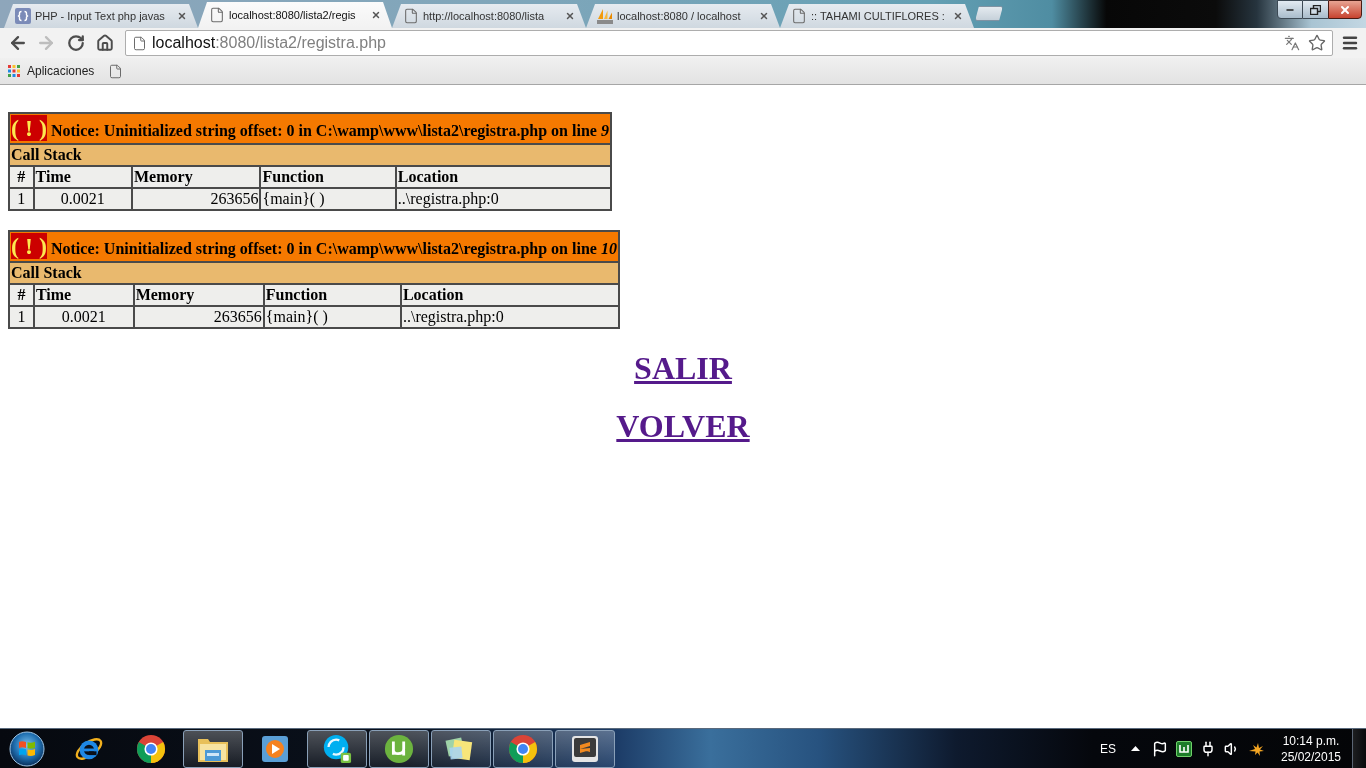  I want to click on editor-logo-icon, so click(585, 748).